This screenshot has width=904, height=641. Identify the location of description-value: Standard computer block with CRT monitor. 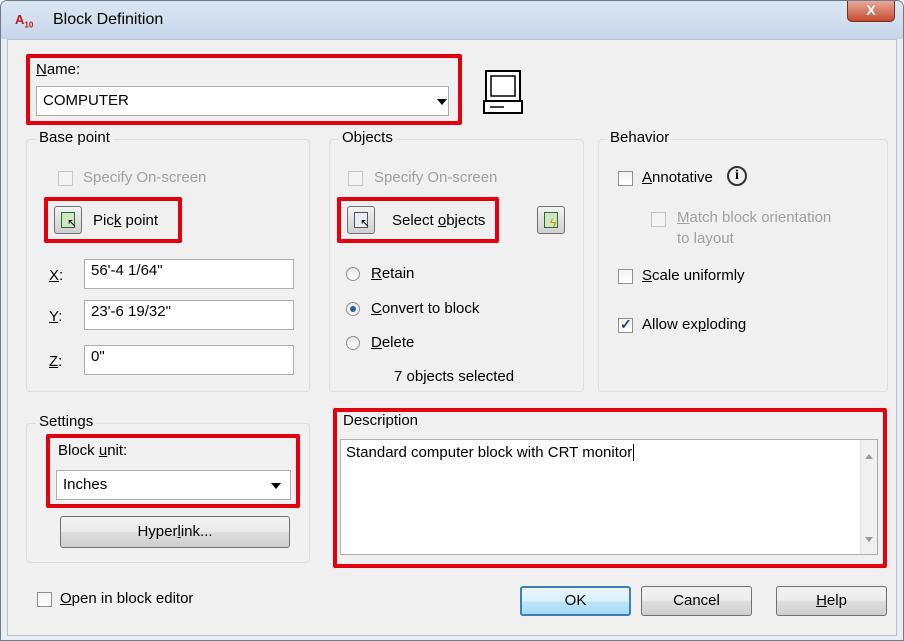
(489, 452).